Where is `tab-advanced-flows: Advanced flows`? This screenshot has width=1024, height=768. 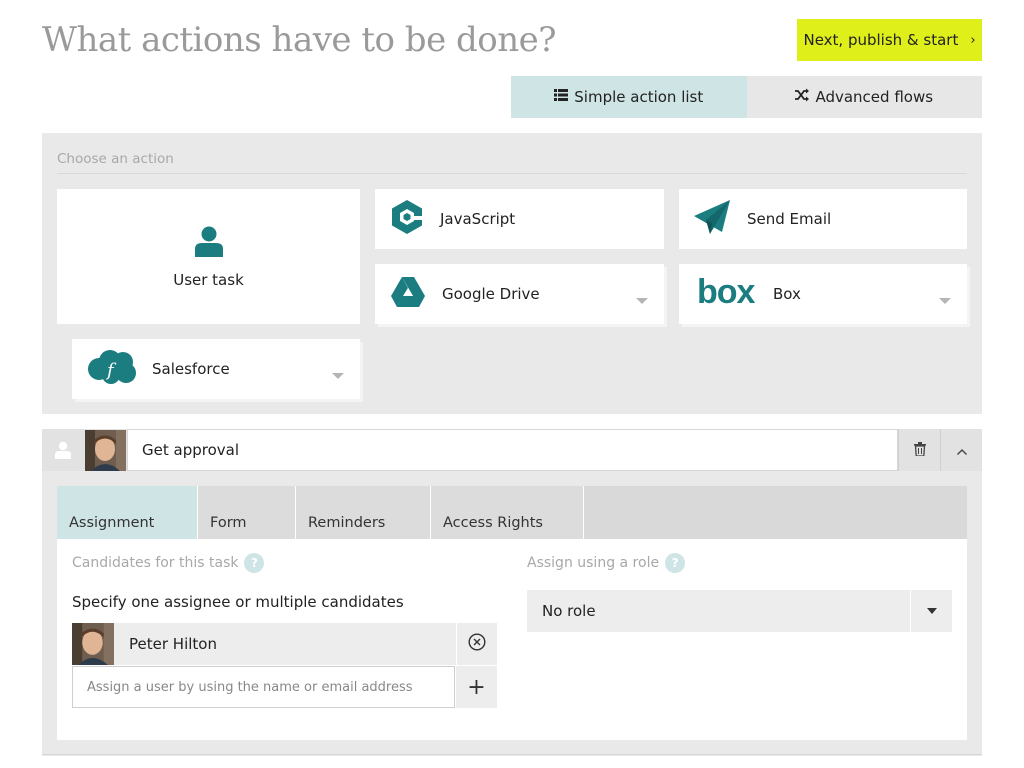
tab-advanced-flows: Advanced flows is located at coordinates (864, 97).